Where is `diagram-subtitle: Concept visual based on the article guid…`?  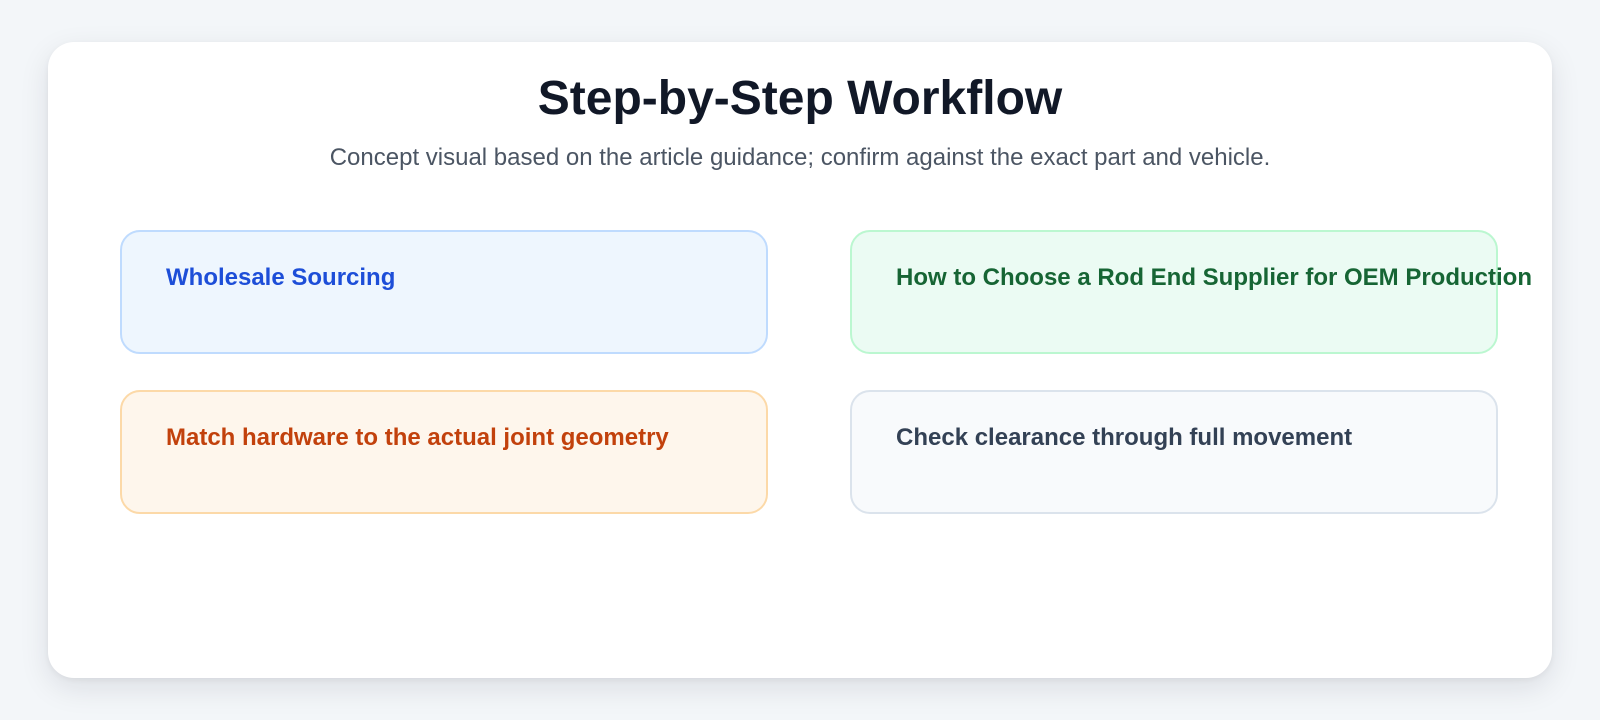
diagram-subtitle: Concept visual based on the article guid… is located at coordinates (800, 157).